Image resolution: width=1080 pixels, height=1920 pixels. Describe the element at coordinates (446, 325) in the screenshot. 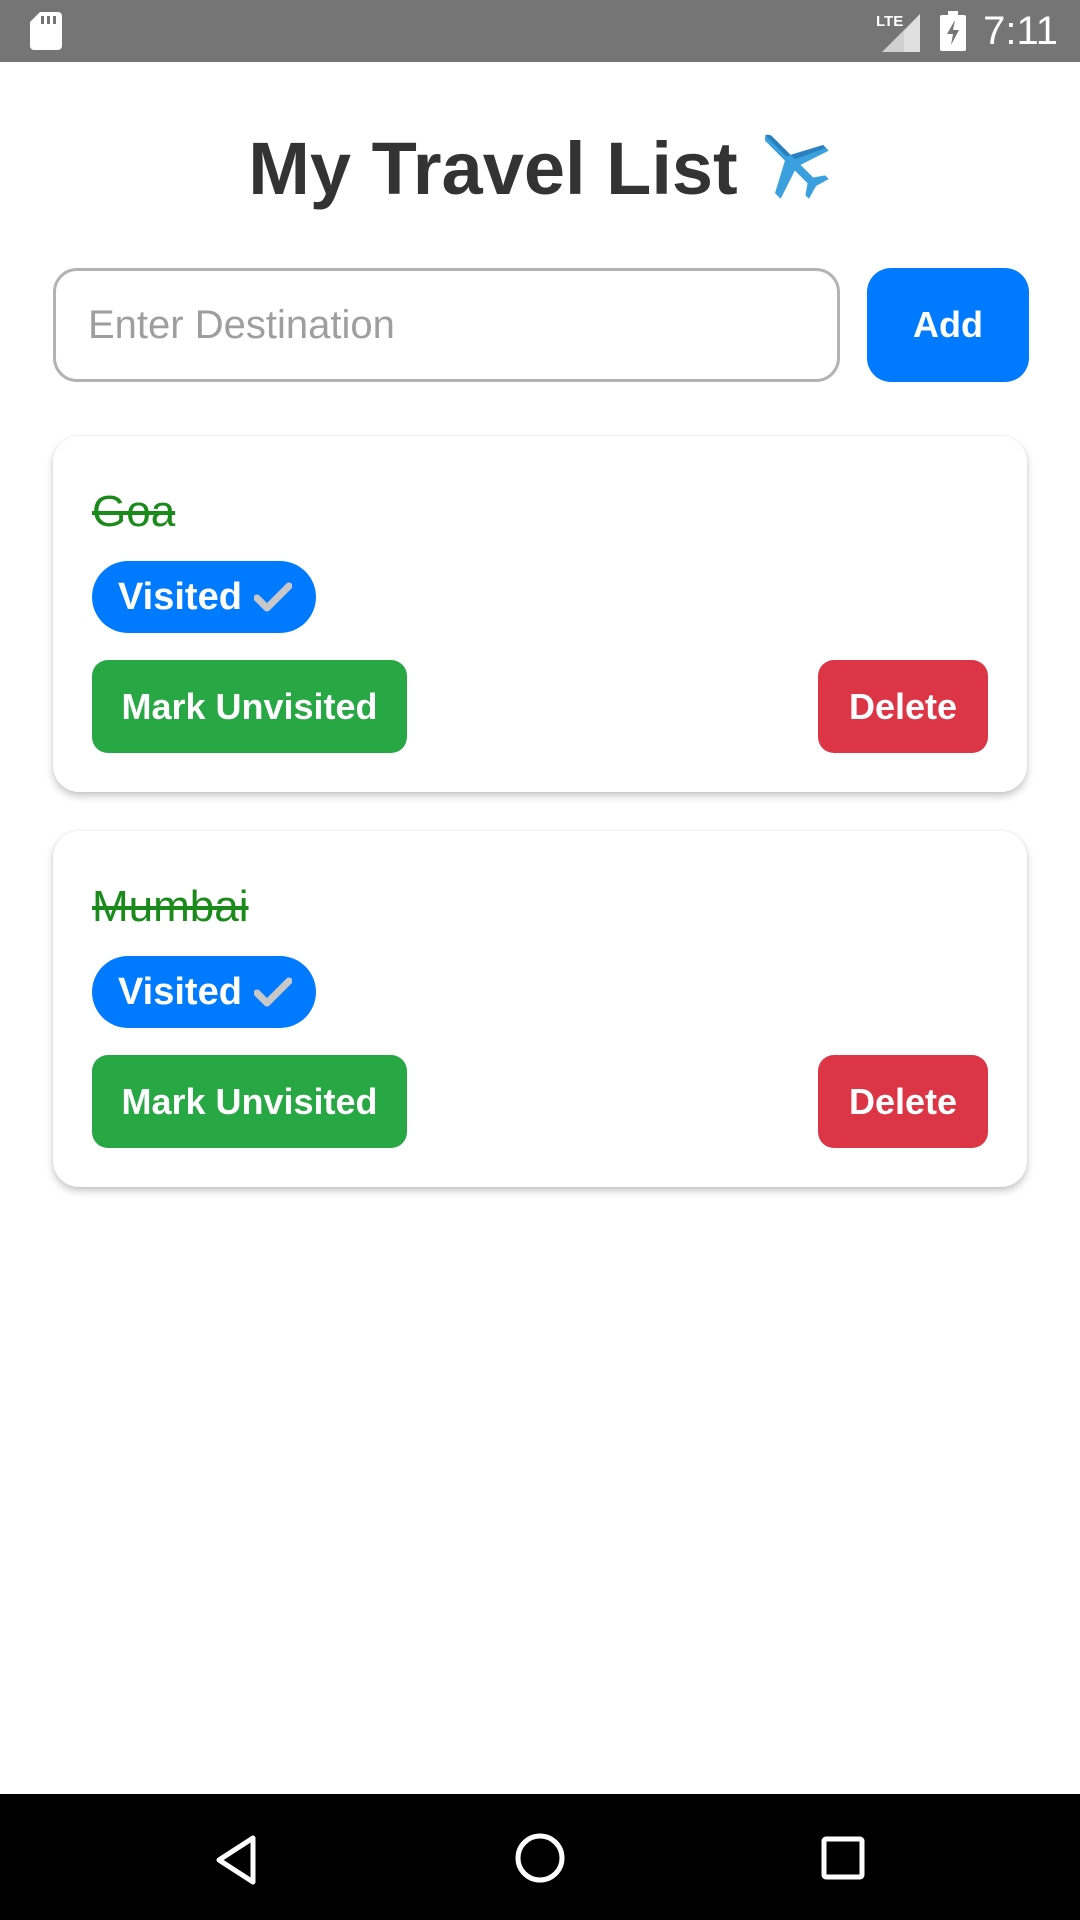

I see `destination-input` at that location.